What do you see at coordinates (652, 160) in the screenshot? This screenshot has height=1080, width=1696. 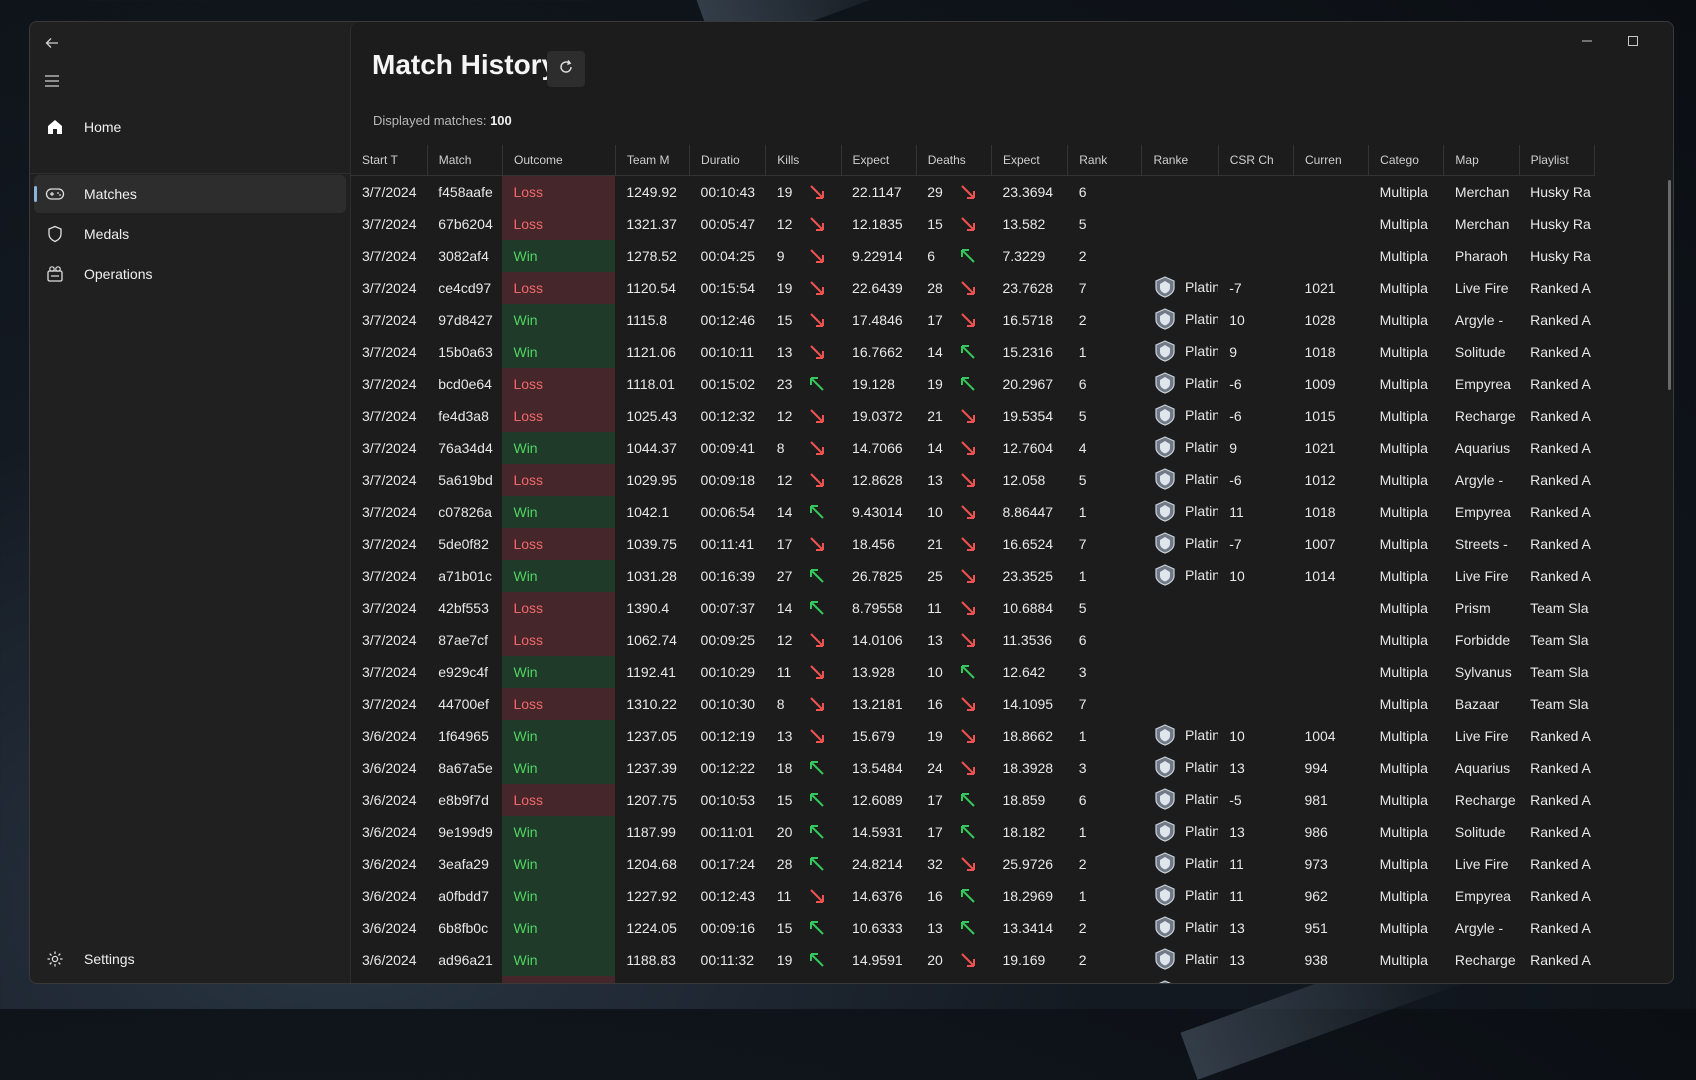 I see `column-header: Team M` at bounding box center [652, 160].